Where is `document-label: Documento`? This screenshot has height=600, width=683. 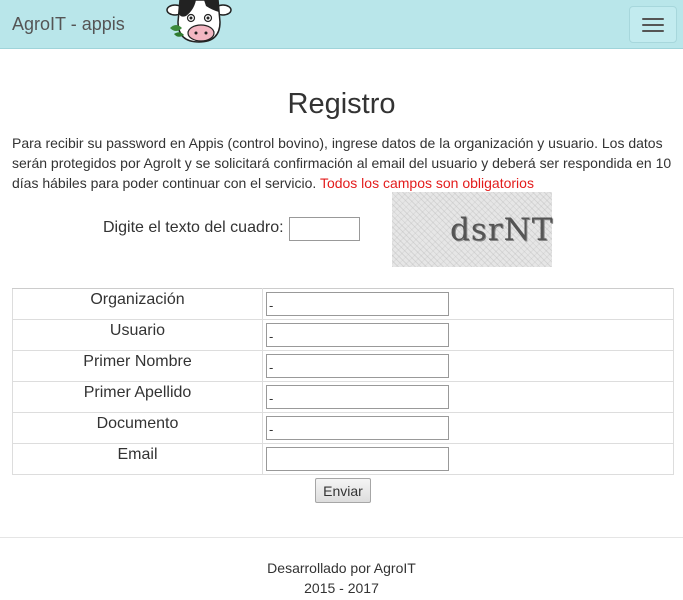 document-label: Documento is located at coordinates (137, 428).